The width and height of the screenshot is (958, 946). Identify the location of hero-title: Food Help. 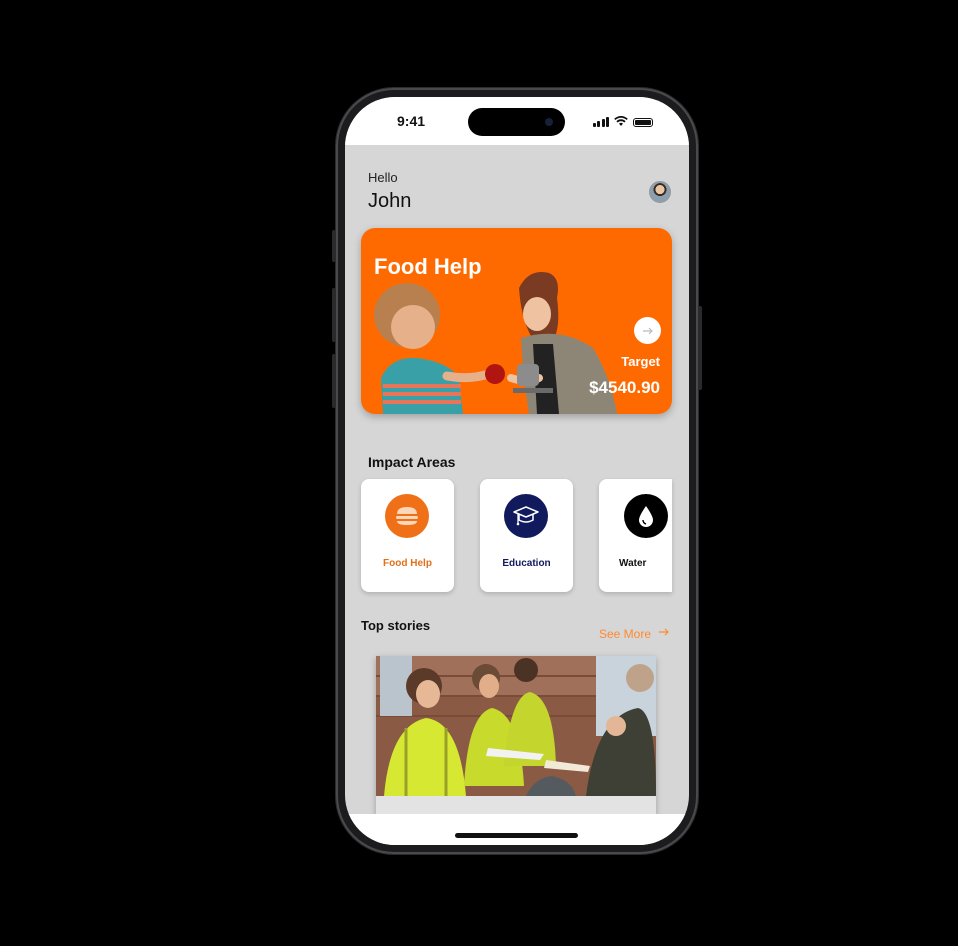
(428, 266).